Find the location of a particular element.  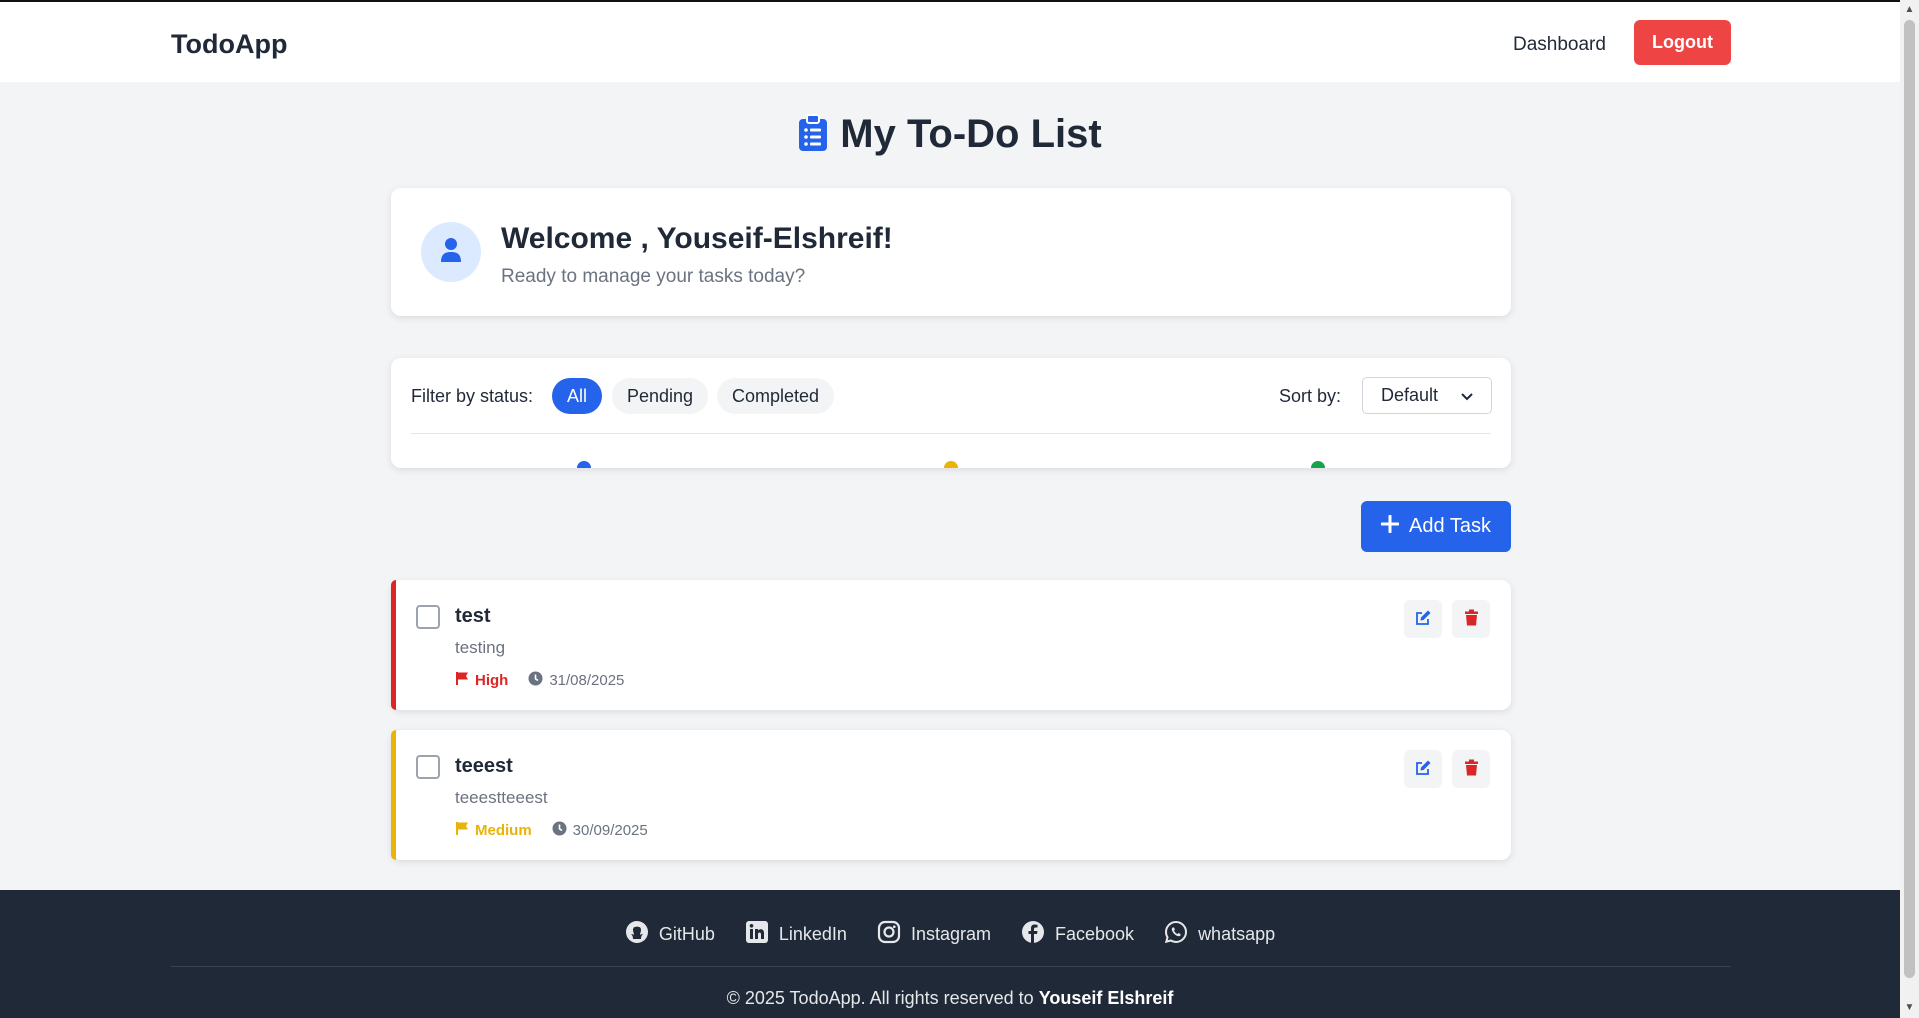

stat-completed-dot is located at coordinates (1318, 464).